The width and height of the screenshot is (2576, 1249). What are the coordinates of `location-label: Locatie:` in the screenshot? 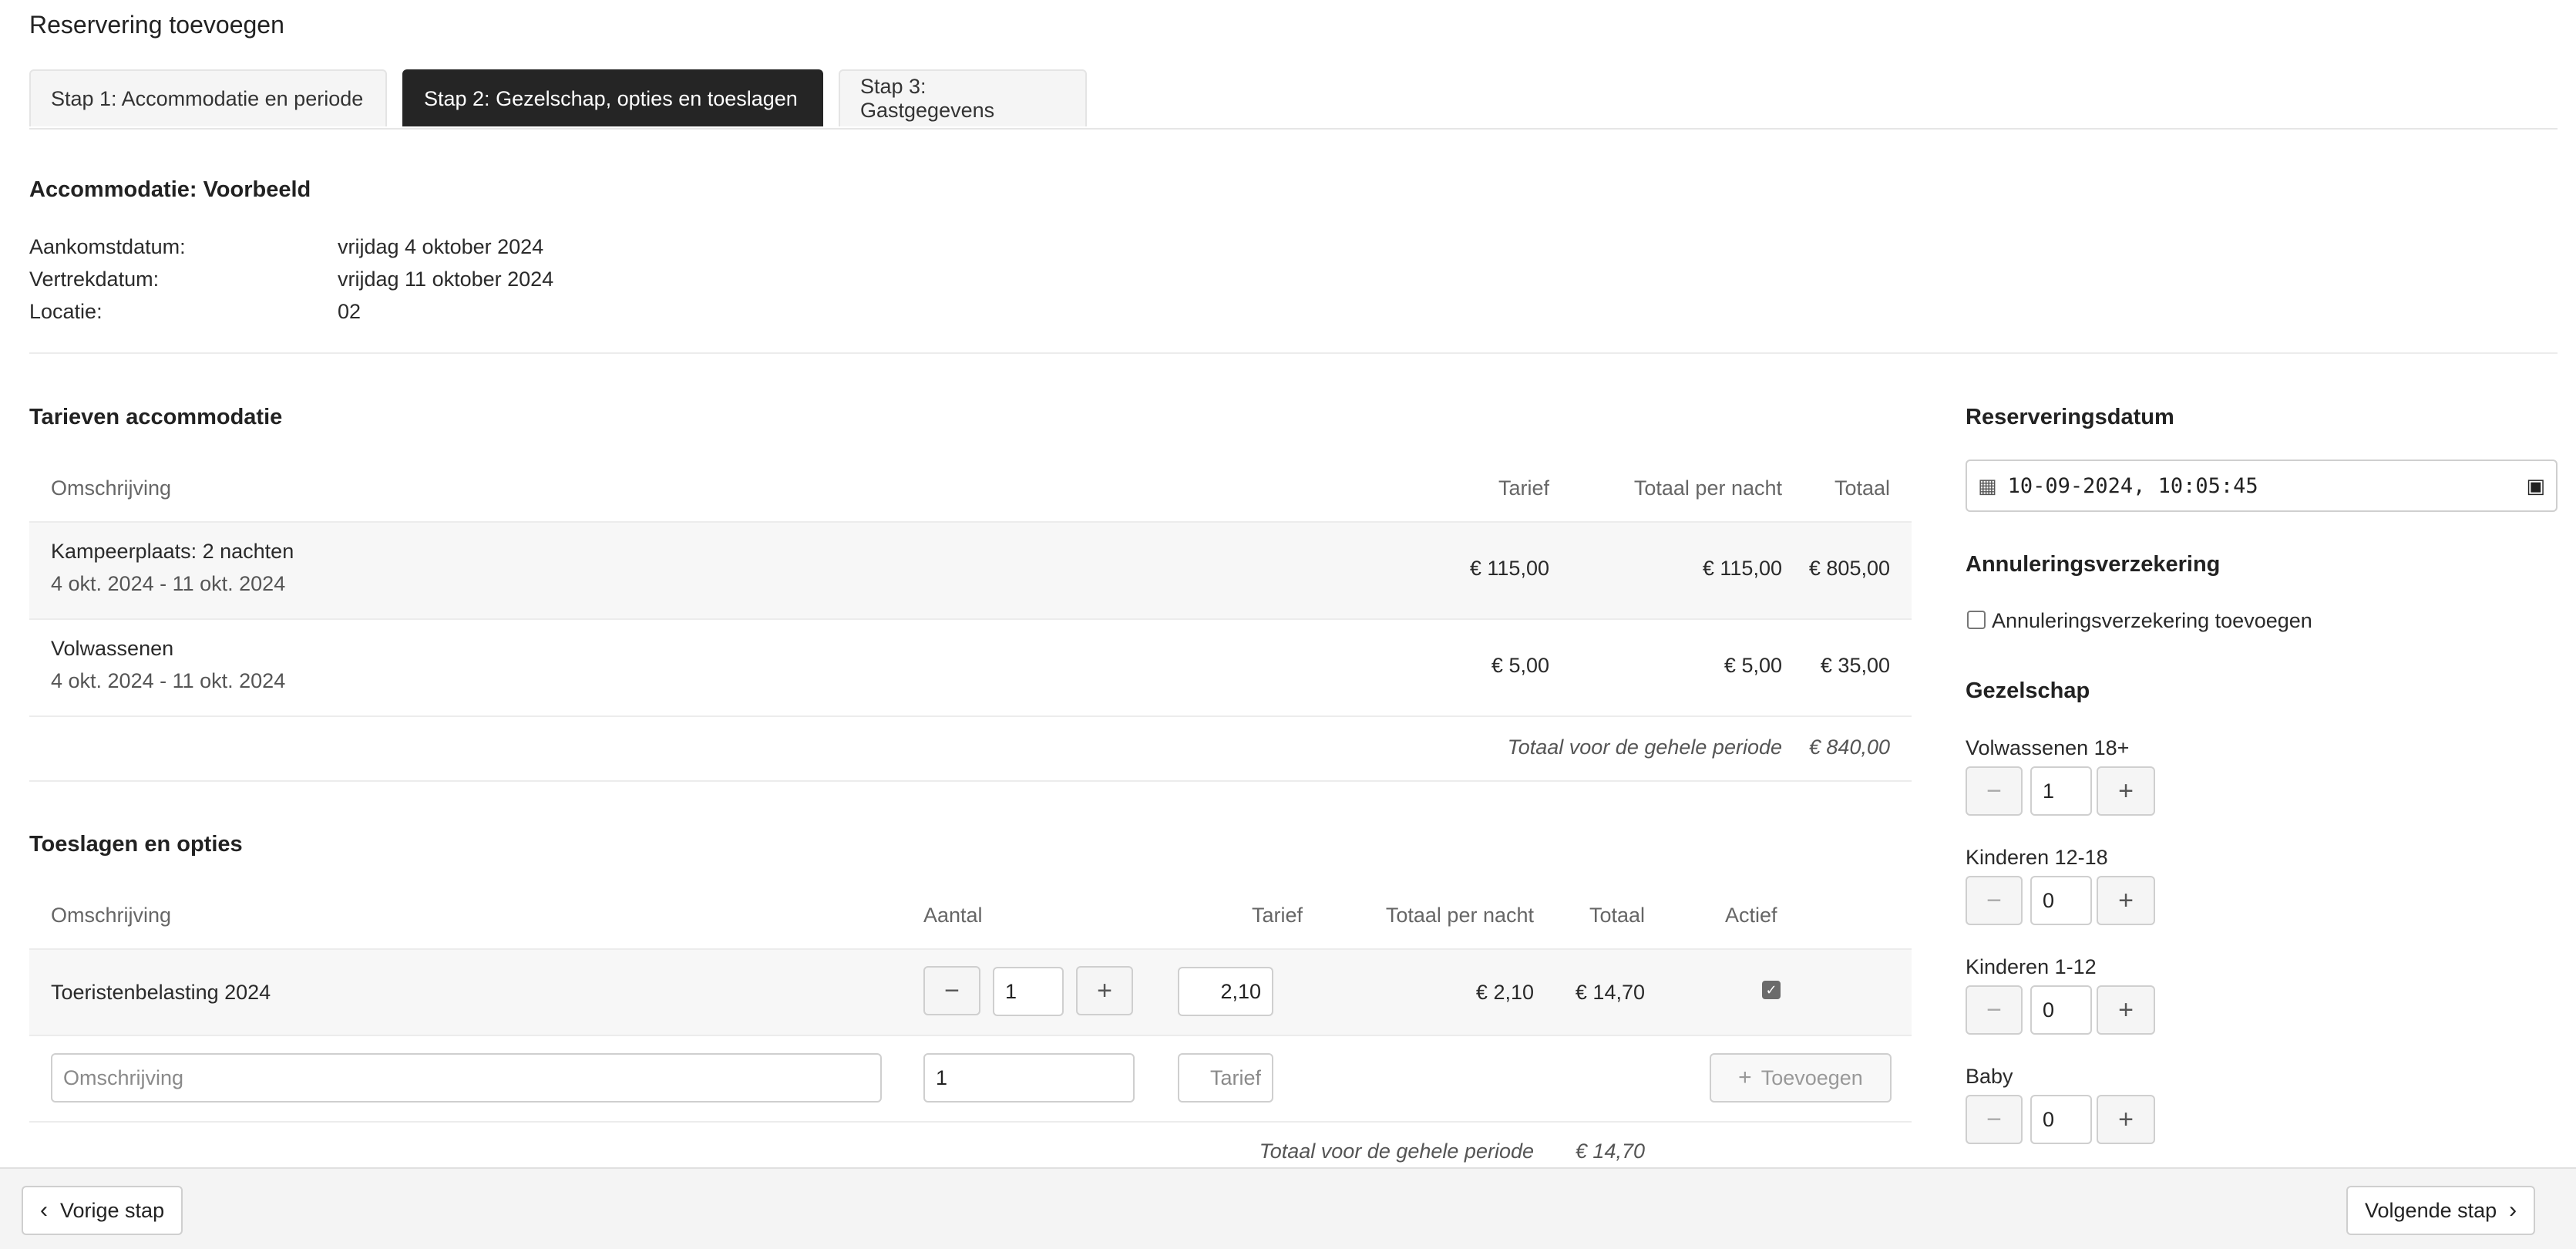 It's located at (66, 312).